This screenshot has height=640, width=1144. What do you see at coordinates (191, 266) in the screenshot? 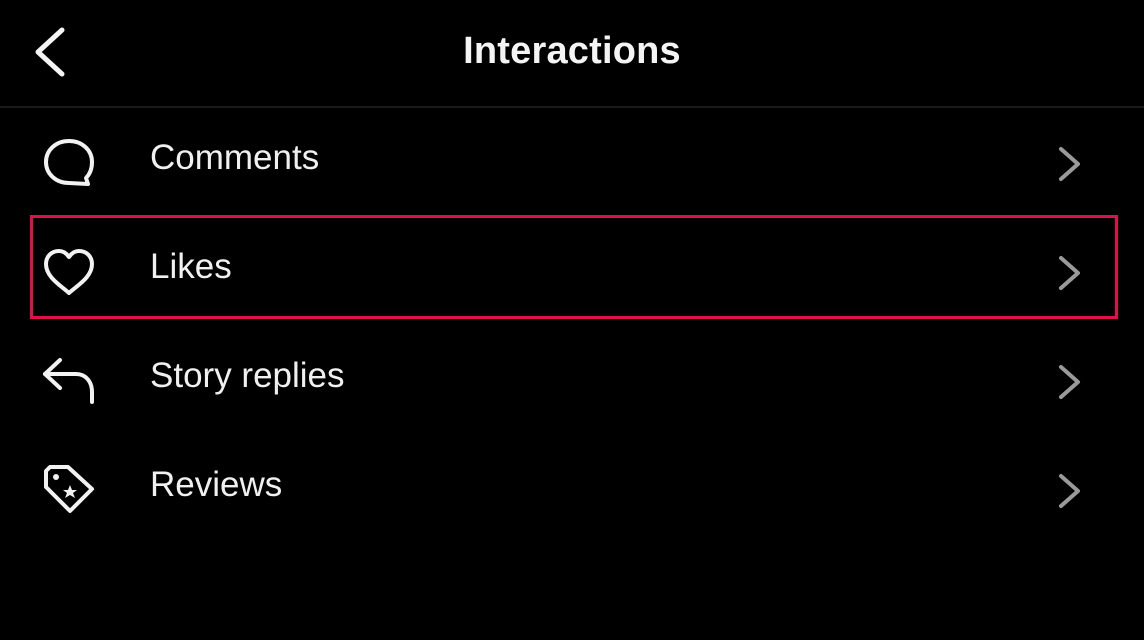
I see `item-label: Likes` at bounding box center [191, 266].